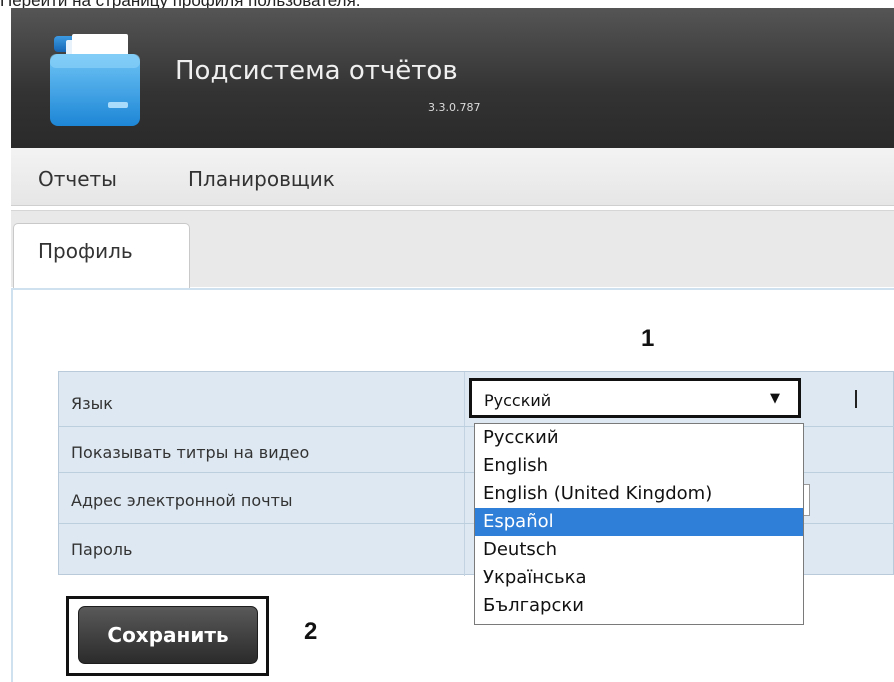 Image resolution: width=894 pixels, height=682 pixels. Describe the element at coordinates (316, 71) in the screenshot. I see `app-title: Подсистема отчётов` at that location.